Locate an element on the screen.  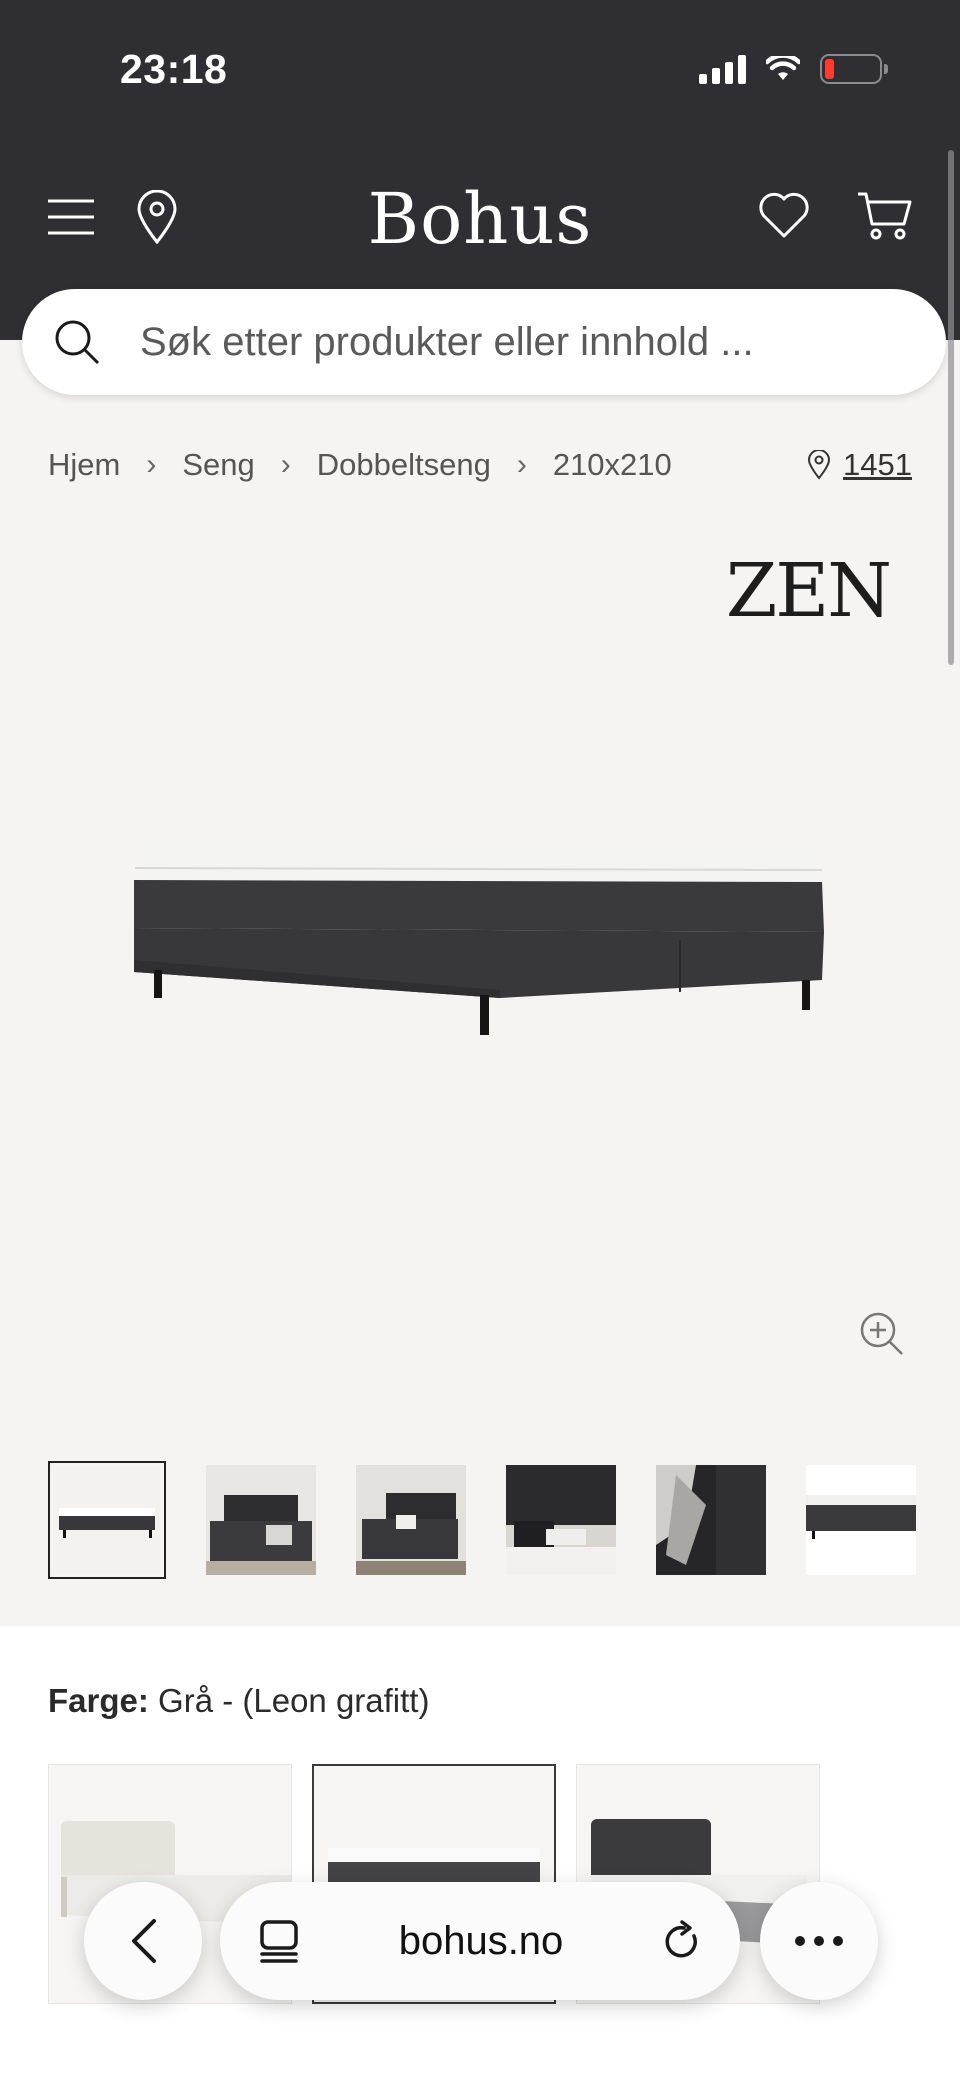
store-number: 1451 is located at coordinates (859, 465).